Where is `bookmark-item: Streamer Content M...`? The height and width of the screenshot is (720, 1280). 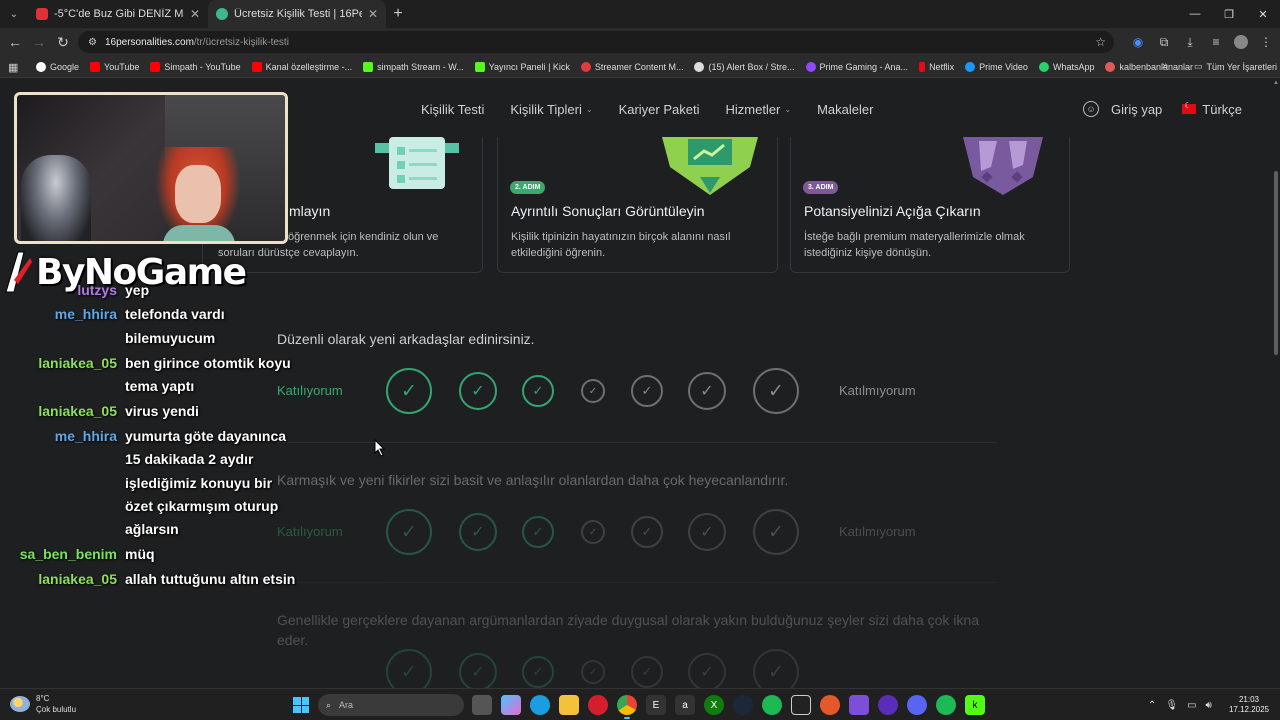 bookmark-item: Streamer Content M... is located at coordinates (631, 66).